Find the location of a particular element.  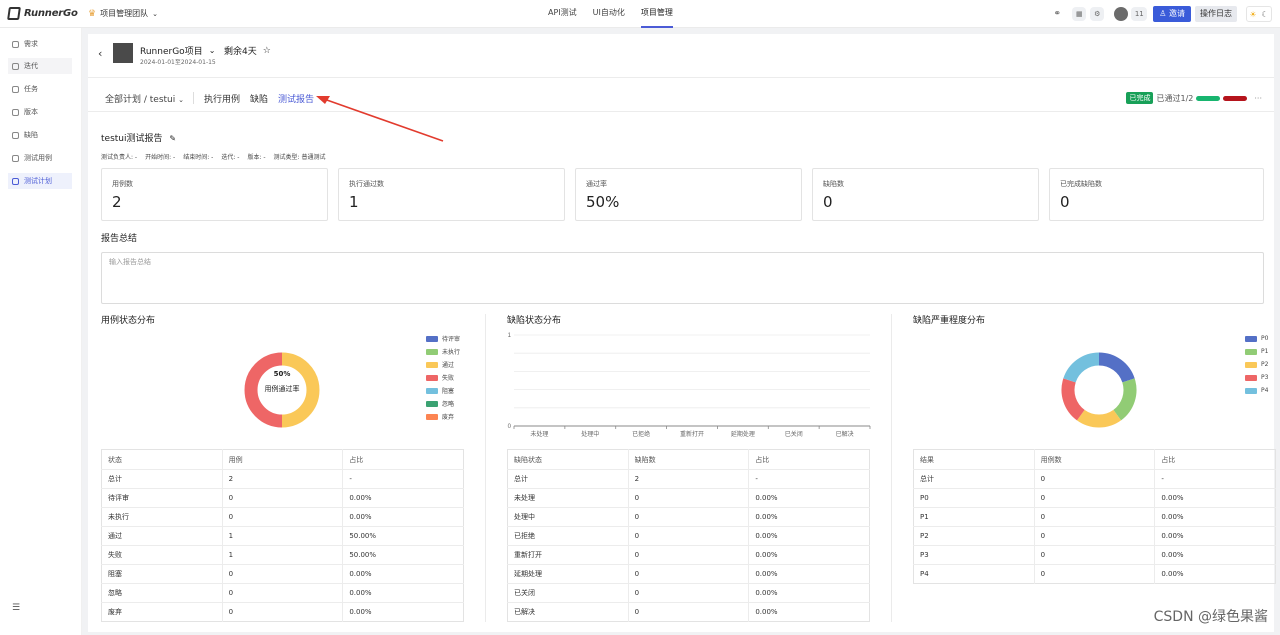

table-cell: 2 is located at coordinates (688, 479).